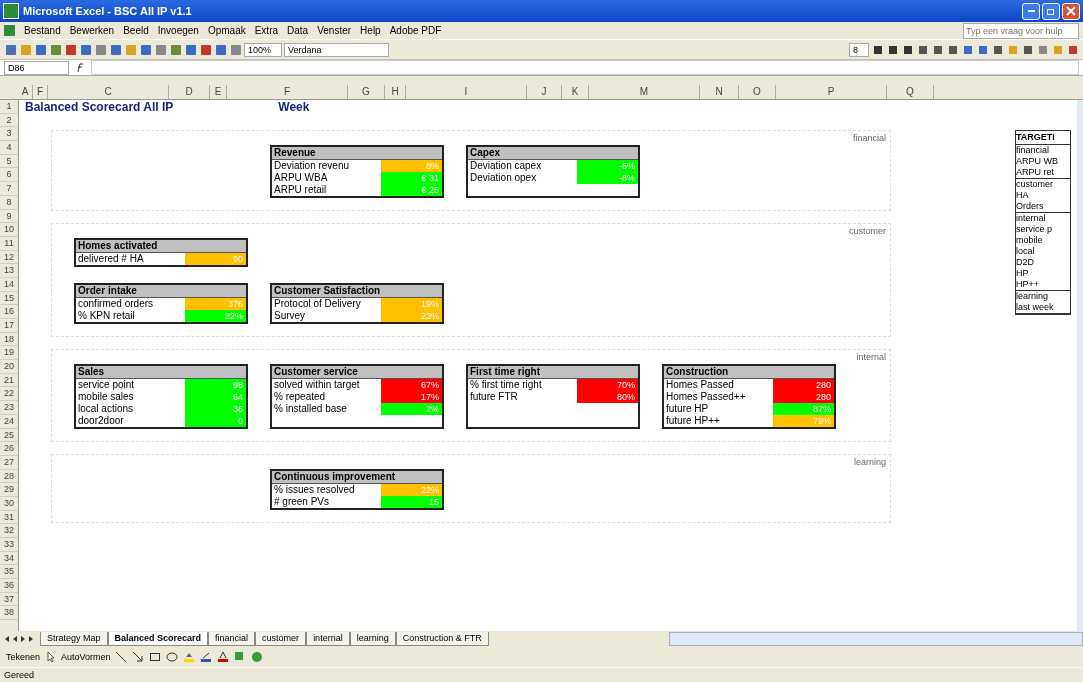 The image size is (1083, 682). Describe the element at coordinates (644, 92) in the screenshot. I see `column-header: M` at that location.